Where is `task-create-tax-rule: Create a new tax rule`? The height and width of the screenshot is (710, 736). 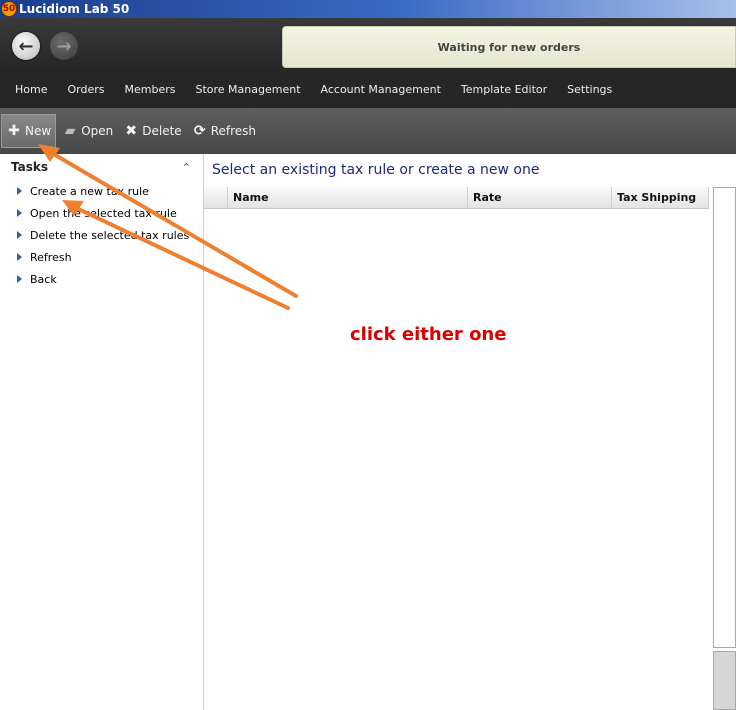
task-create-tax-rule: Create a new tax rule is located at coordinates (101, 191).